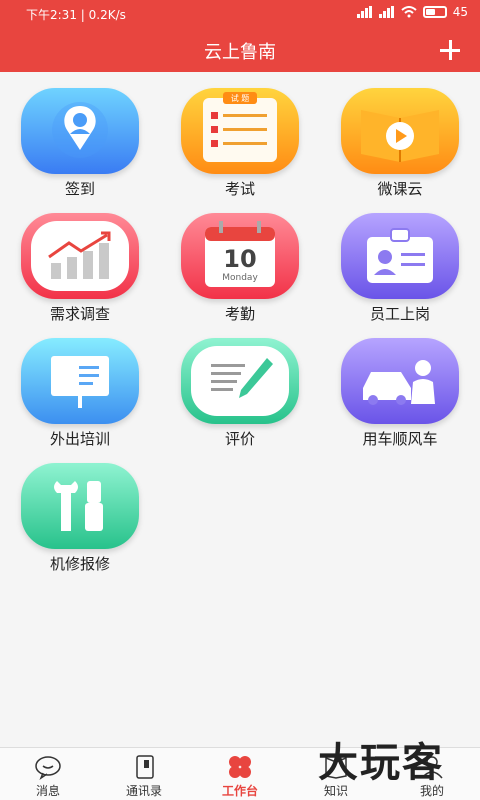 This screenshot has height=800, width=480. Describe the element at coordinates (400, 256) in the screenshot. I see `id-card-icon` at that location.